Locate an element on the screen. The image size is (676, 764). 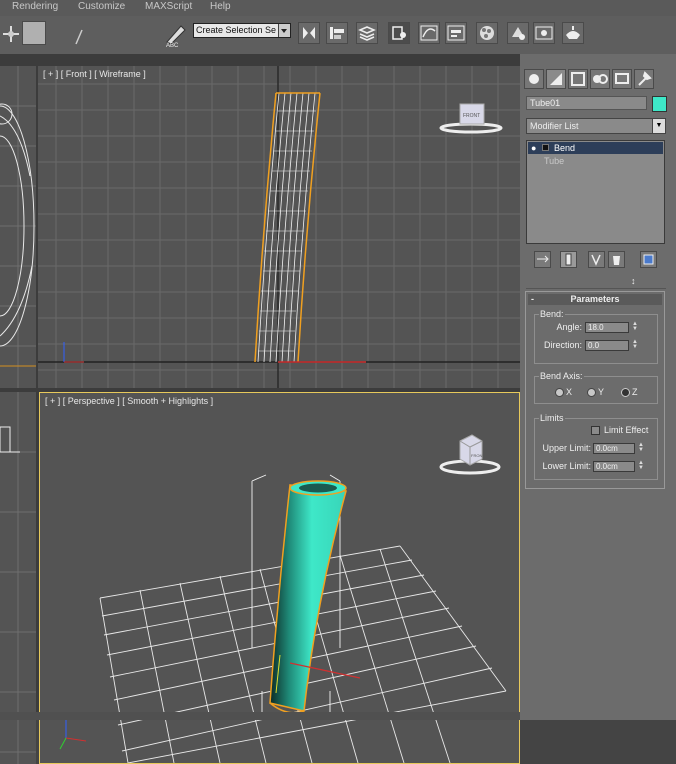
show-end-result-button is located at coordinates (568, 259).